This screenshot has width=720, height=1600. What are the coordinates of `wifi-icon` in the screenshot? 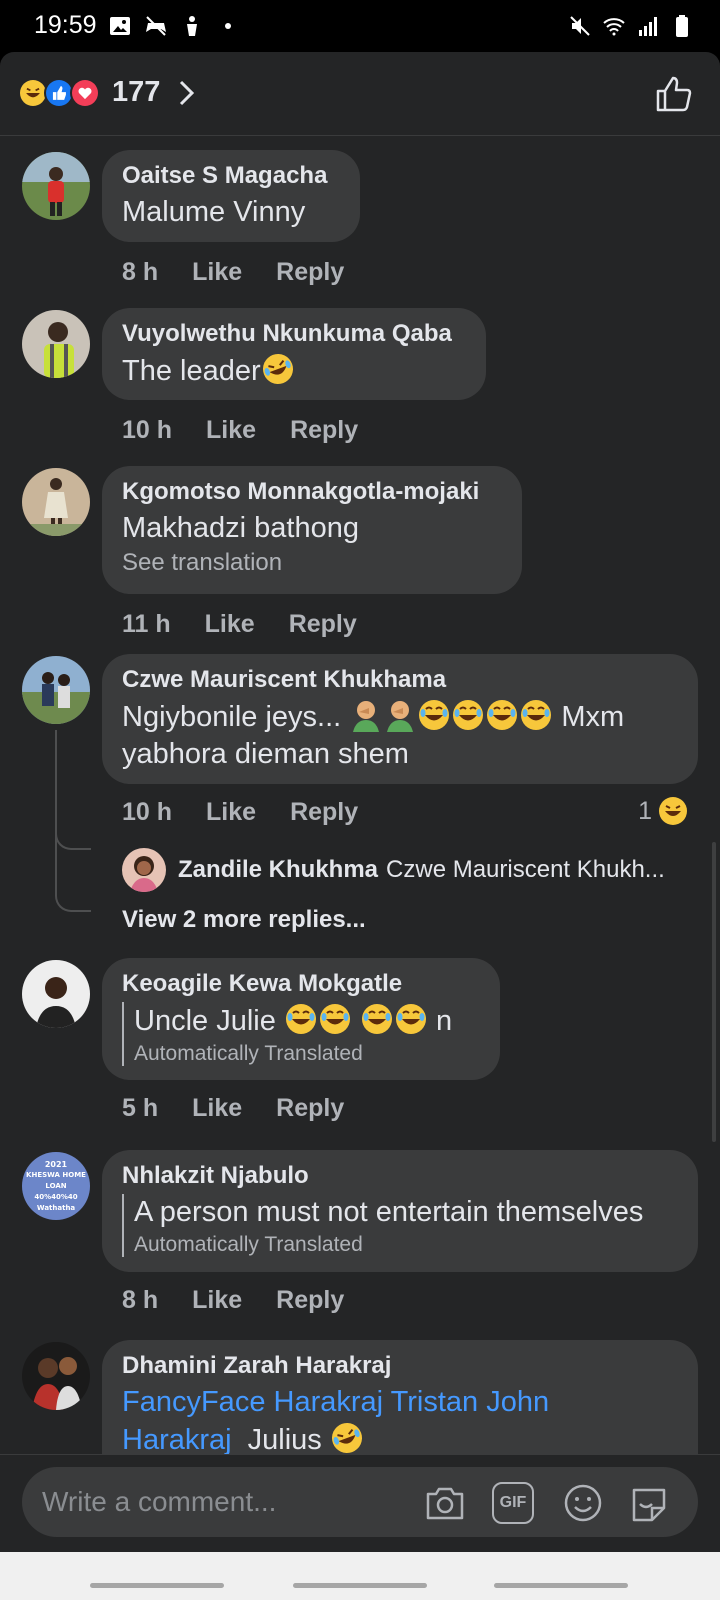 It's located at (614, 27).